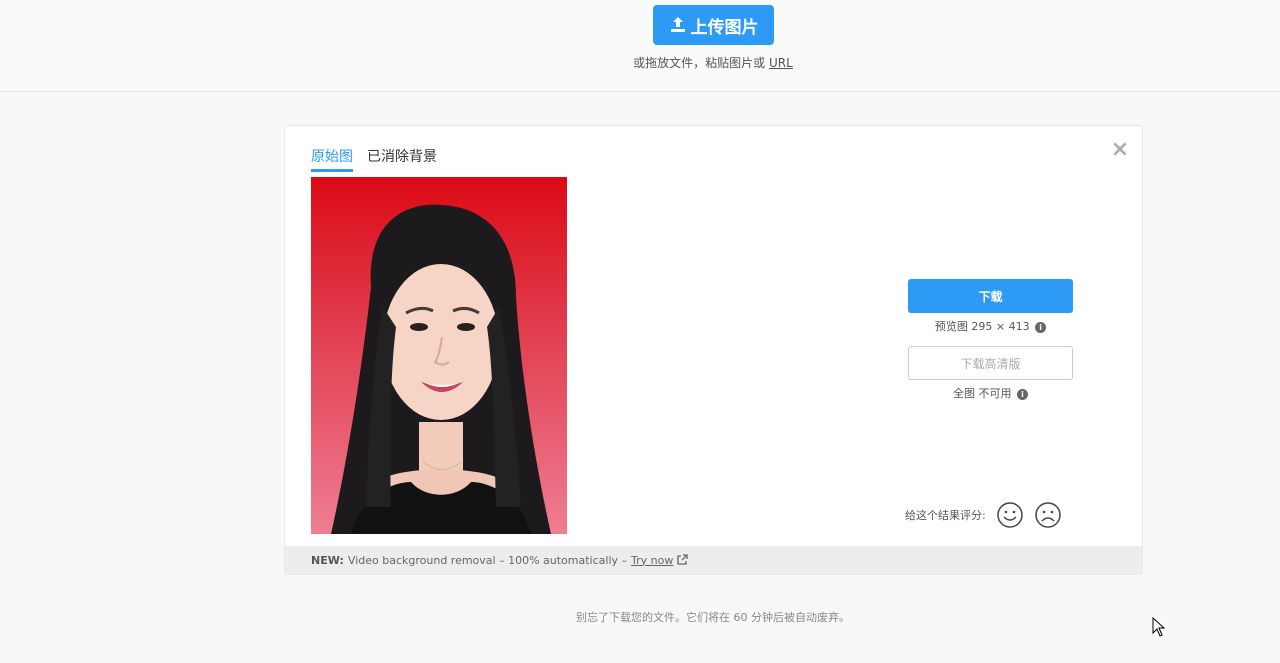 This screenshot has height=663, width=1280. I want to click on new-badge: NEW:, so click(327, 560).